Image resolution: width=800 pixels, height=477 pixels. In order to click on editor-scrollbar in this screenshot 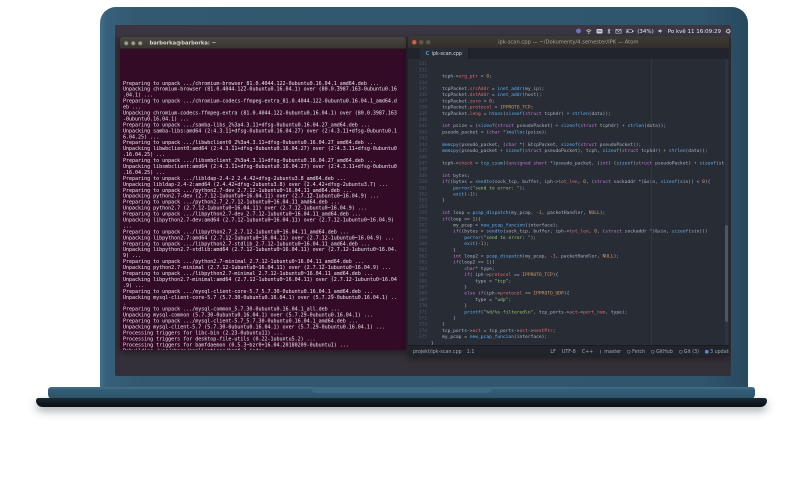, I will do `click(726, 202)`.